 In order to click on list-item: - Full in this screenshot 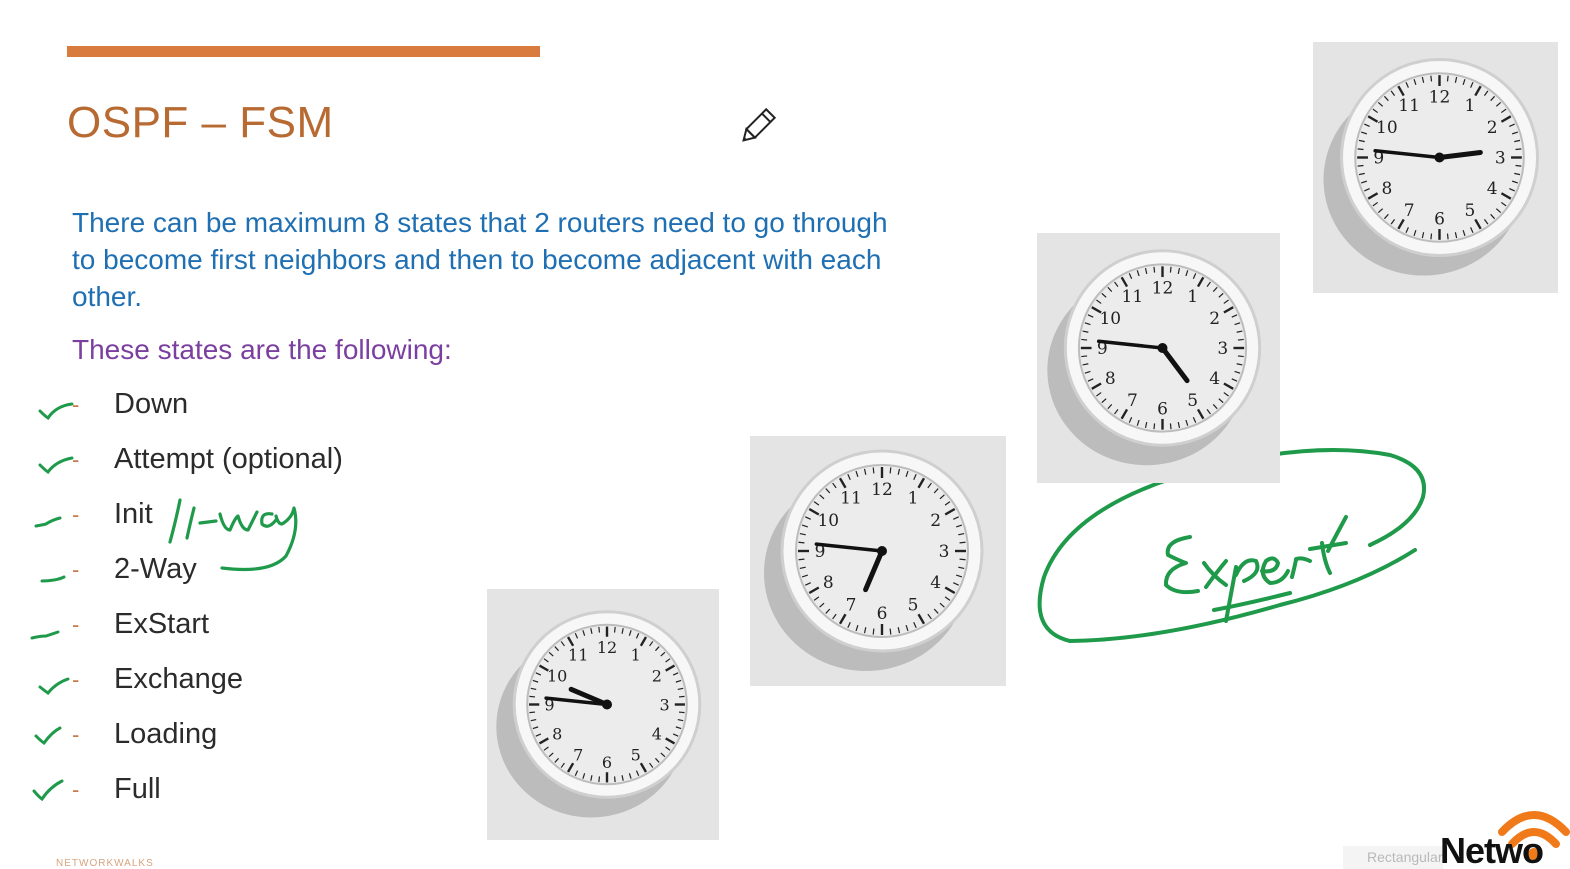, I will do `click(210, 790)`.